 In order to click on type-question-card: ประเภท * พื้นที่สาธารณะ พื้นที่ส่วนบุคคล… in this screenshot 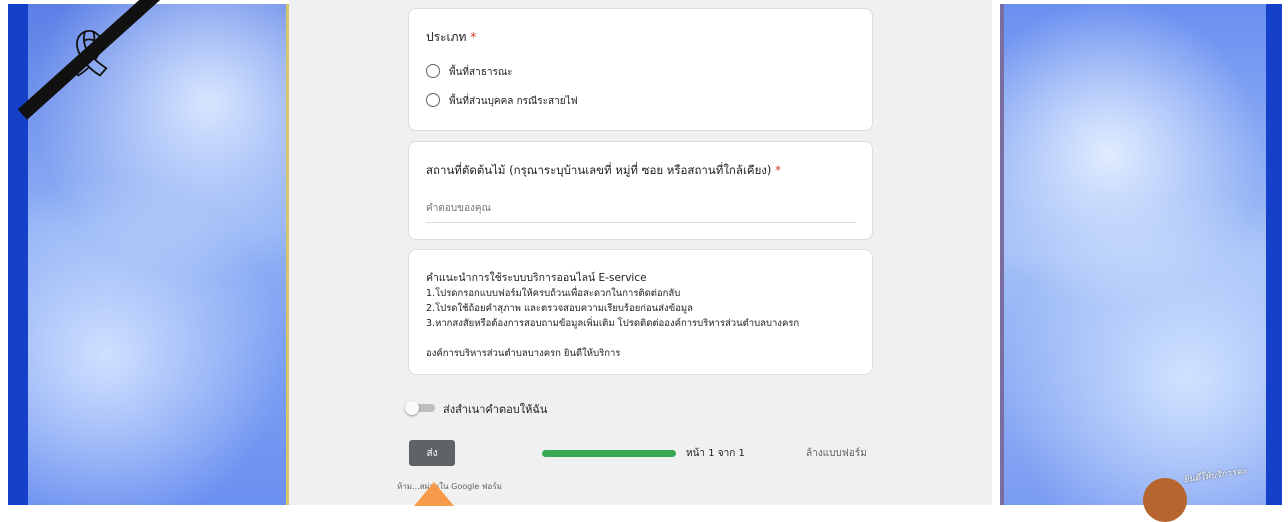, I will do `click(640, 69)`.